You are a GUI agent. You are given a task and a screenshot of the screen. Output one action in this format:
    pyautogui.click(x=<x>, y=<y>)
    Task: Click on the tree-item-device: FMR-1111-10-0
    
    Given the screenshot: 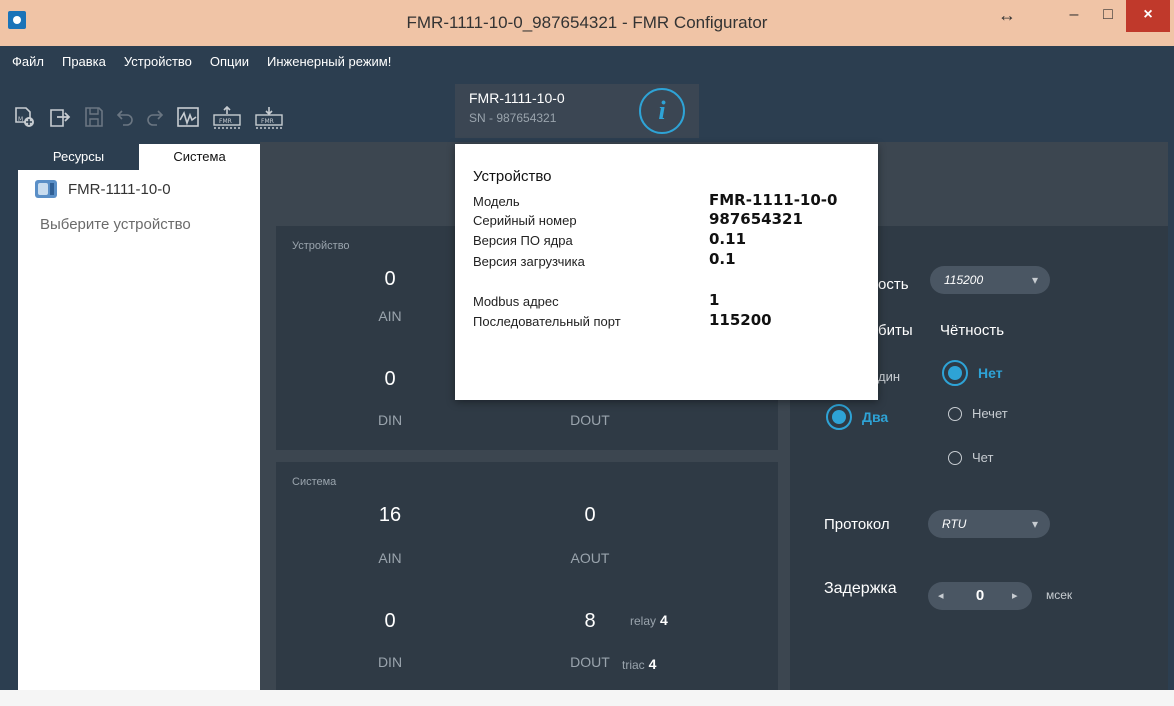 What is the action you would take?
    pyautogui.click(x=102, y=189)
    